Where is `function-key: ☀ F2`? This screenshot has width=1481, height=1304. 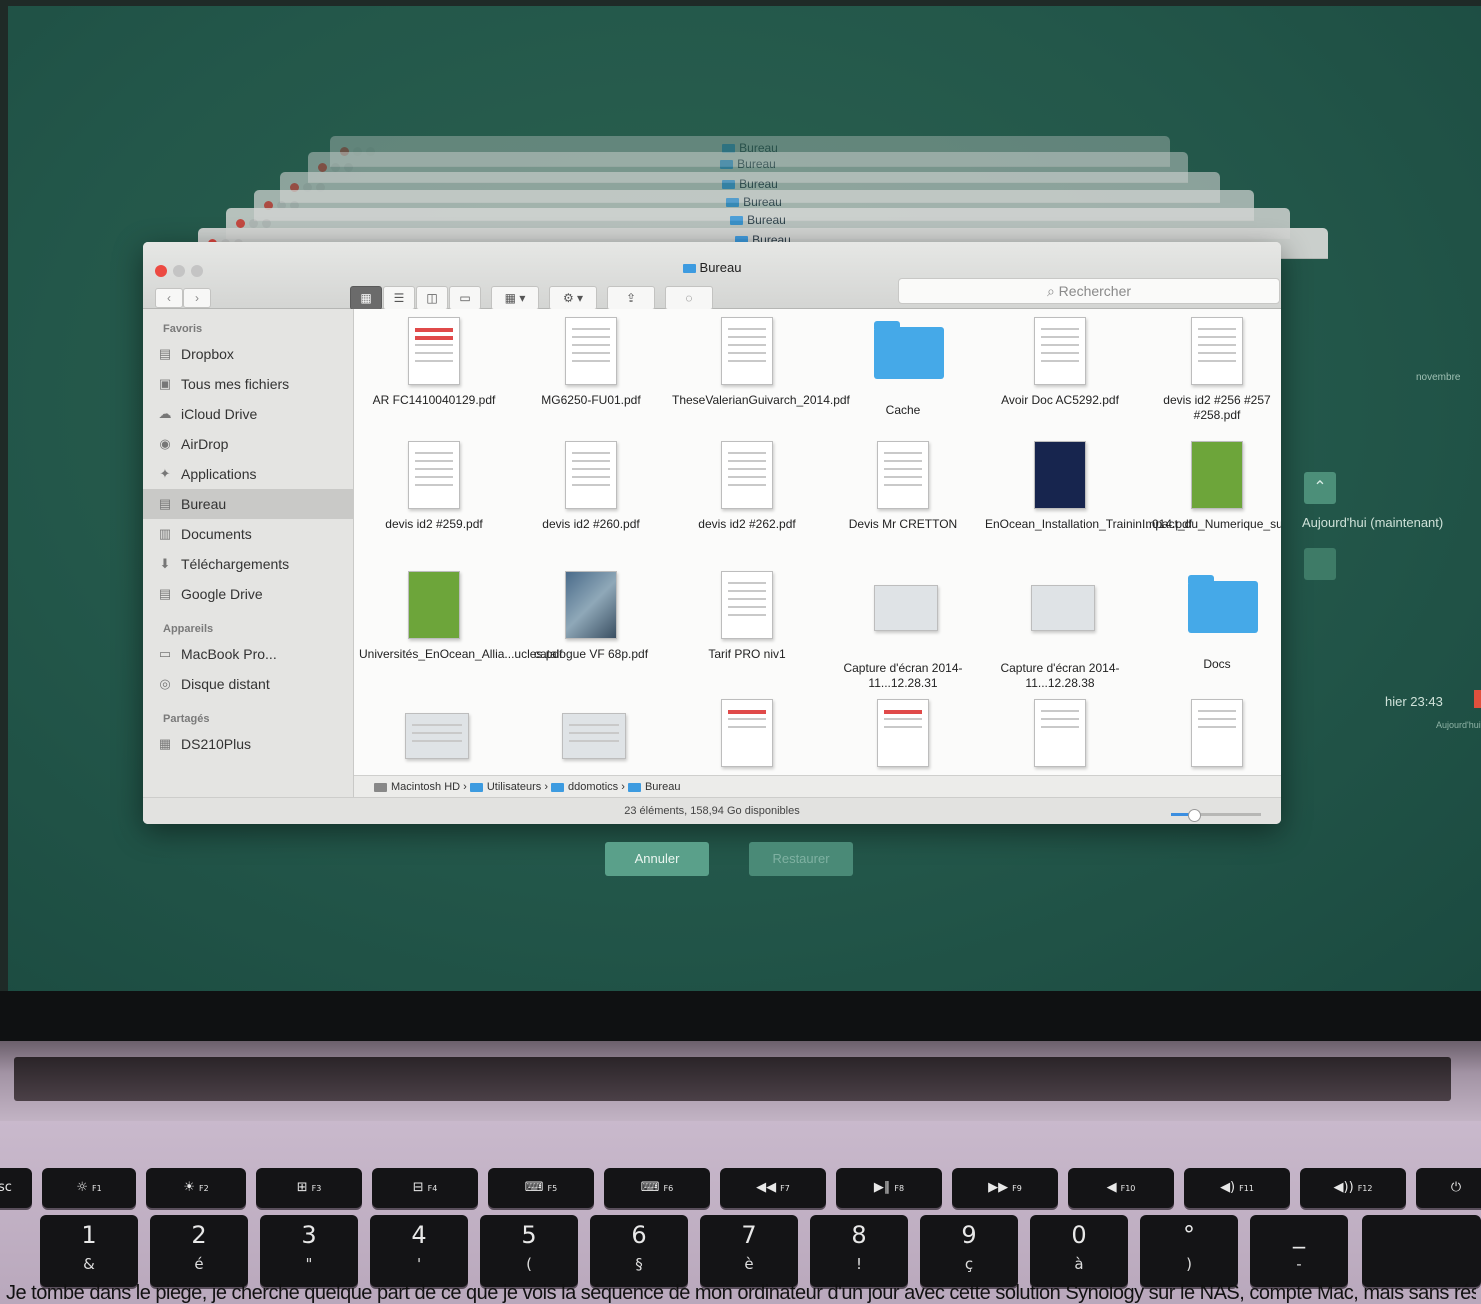 function-key: ☀ F2 is located at coordinates (196, 1188).